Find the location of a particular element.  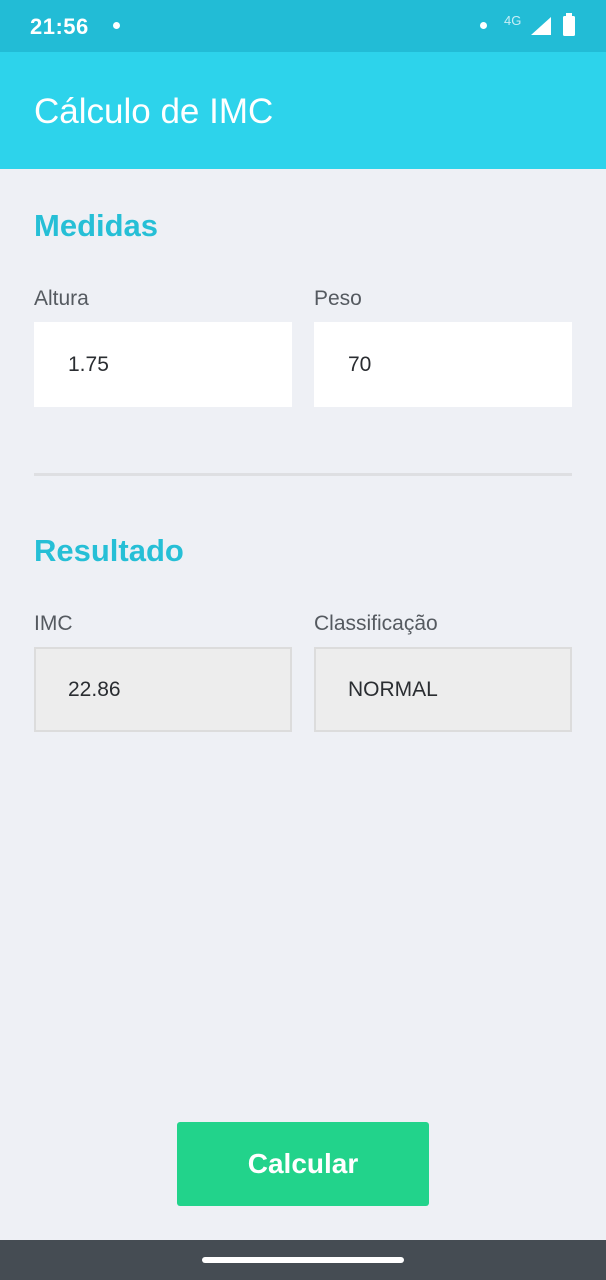

classificacao-result-field: NORMAL is located at coordinates (443, 689).